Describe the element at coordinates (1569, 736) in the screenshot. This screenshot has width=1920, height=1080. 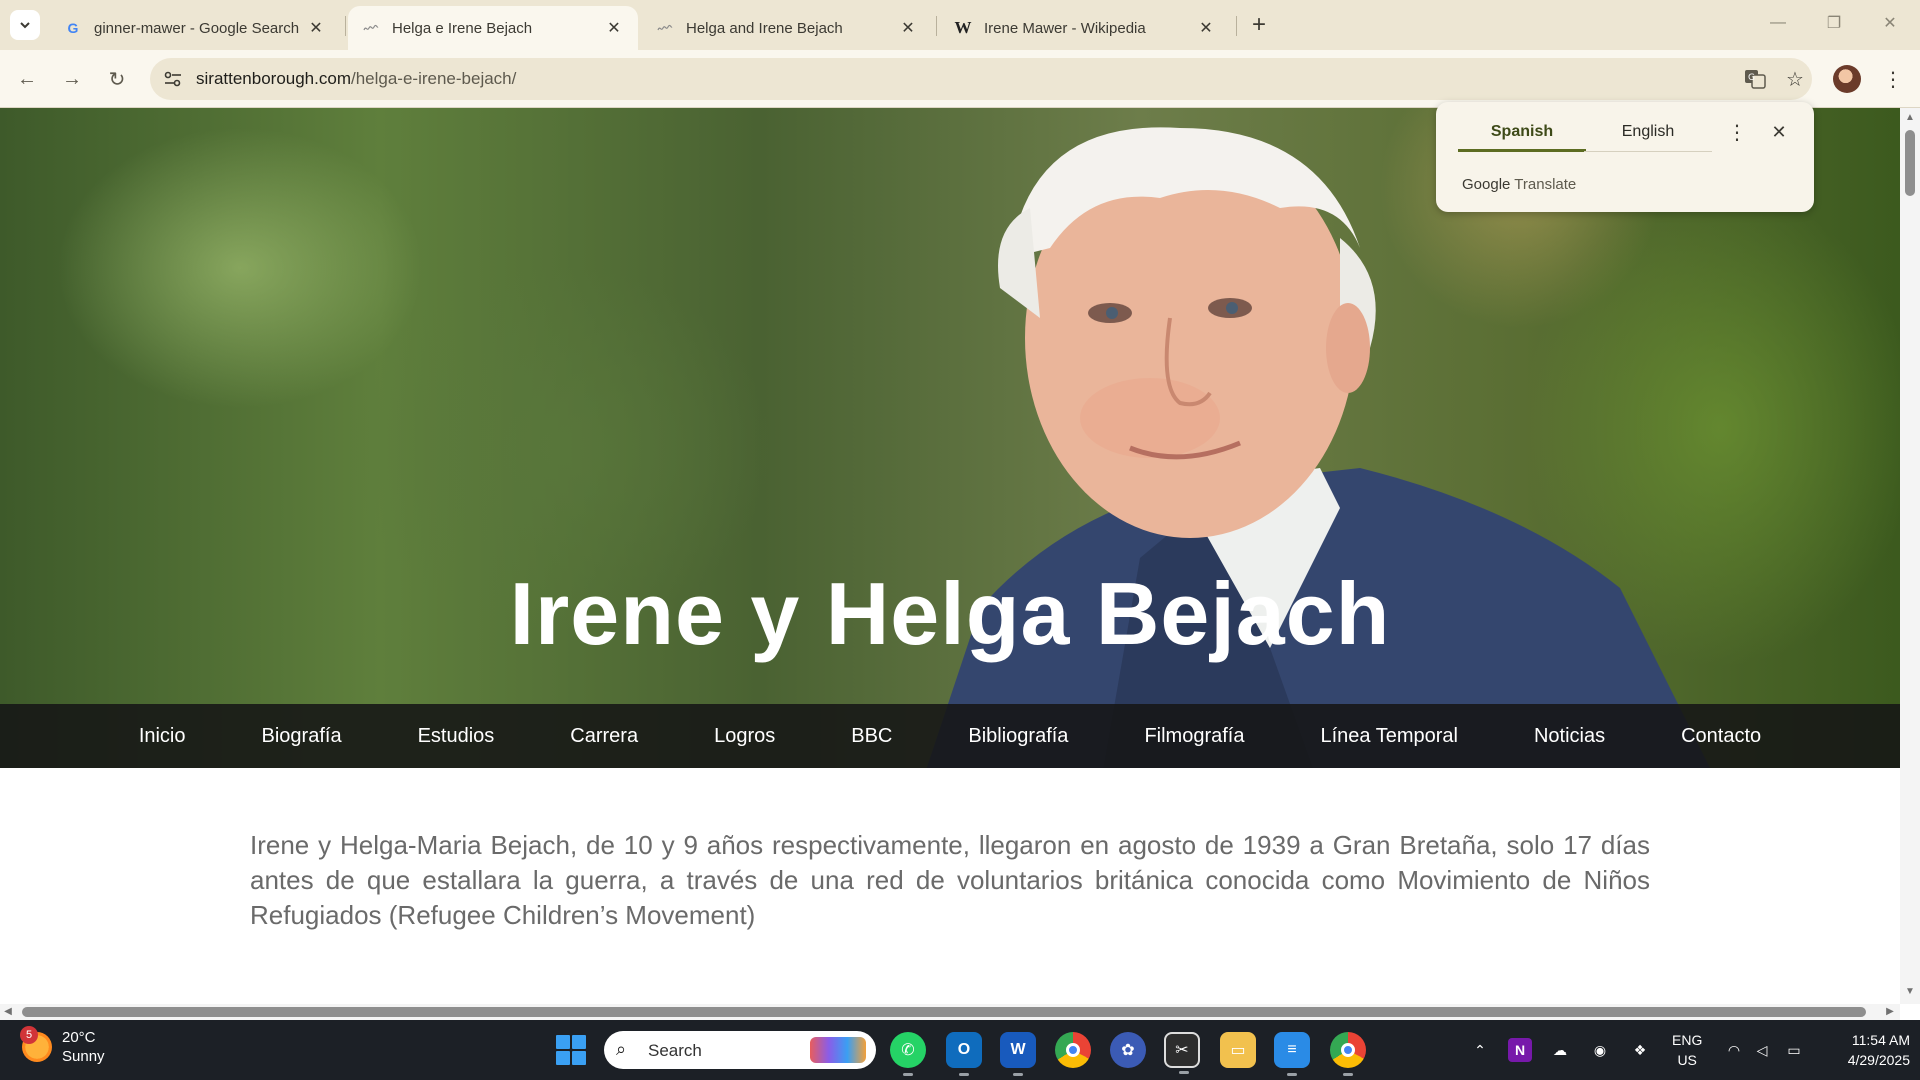
I see `nav-item-noticias: Noticias` at that location.